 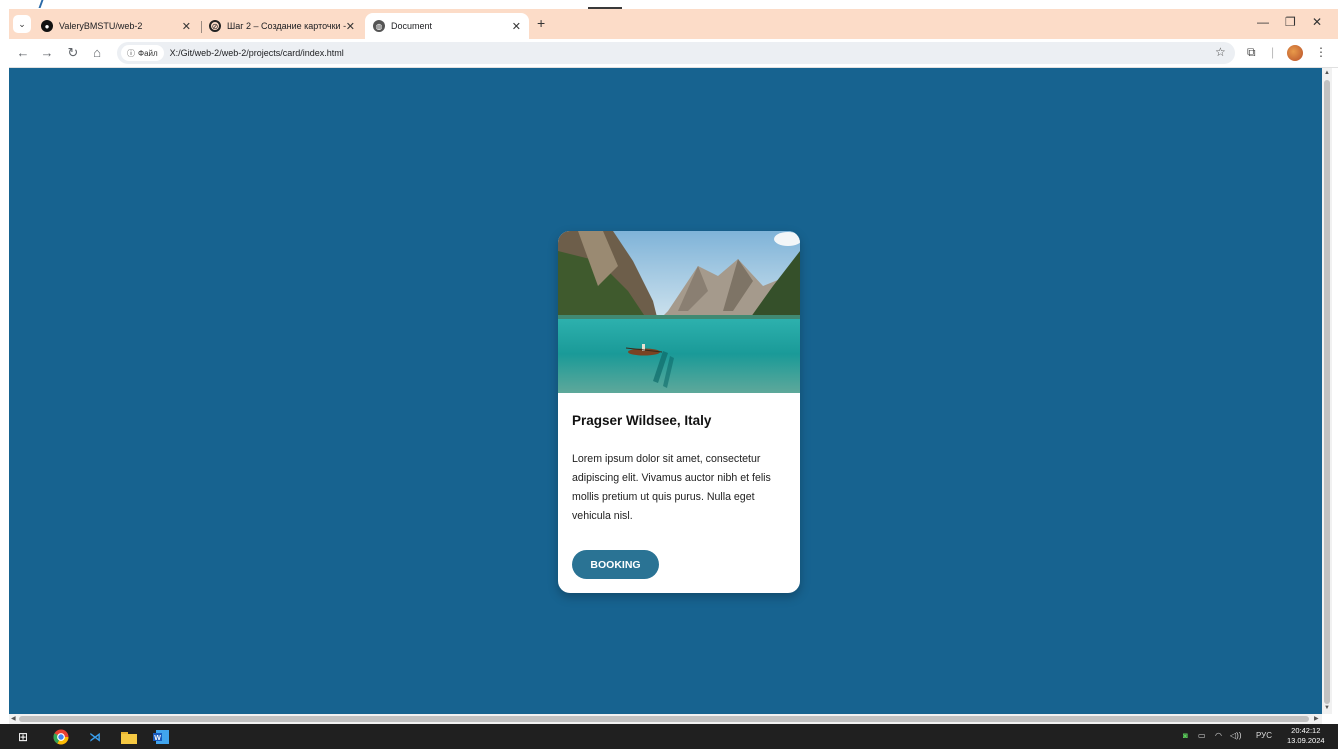 I want to click on clock-date: 13.09.2024, so click(x=1306, y=740).